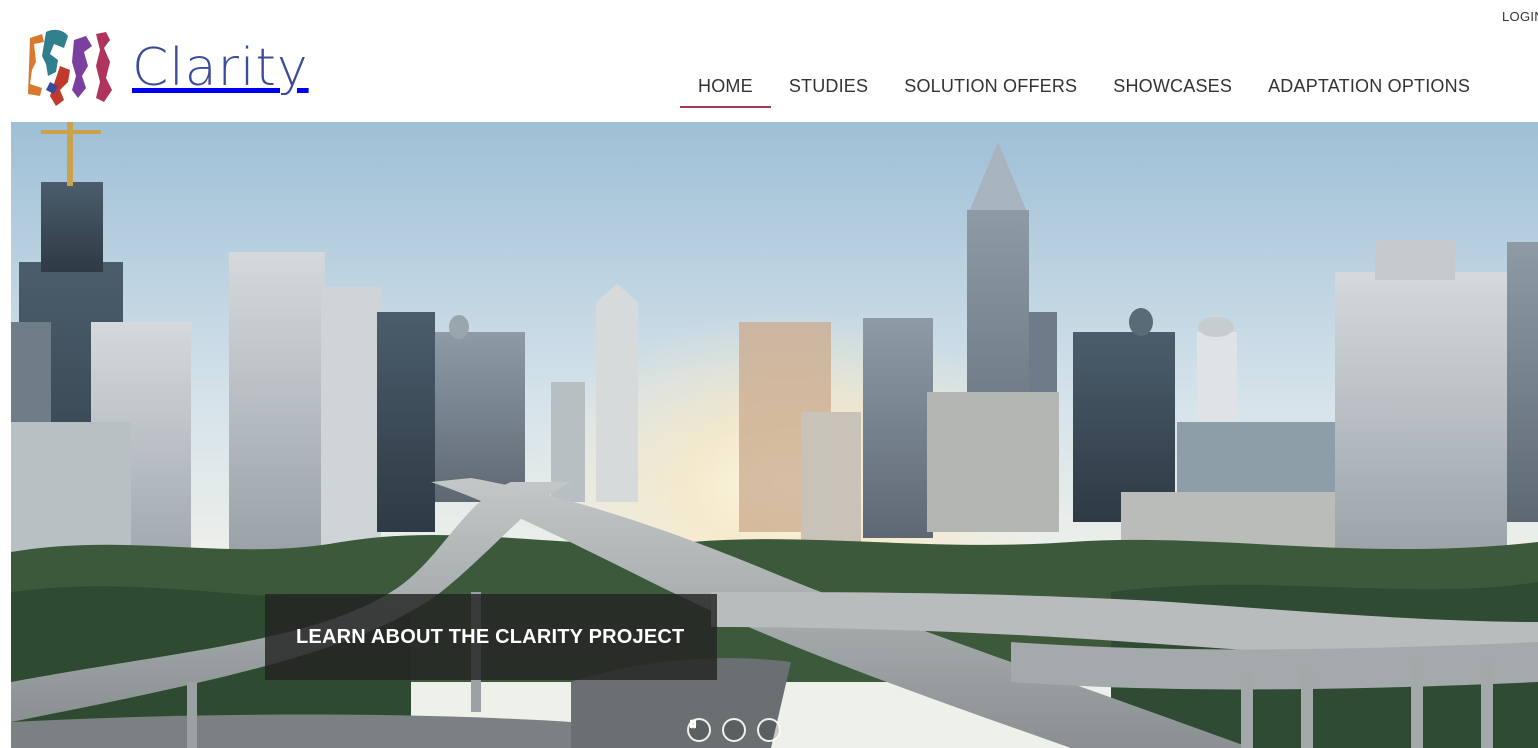  What do you see at coordinates (1520, 16) in the screenshot?
I see `login-link: LOGIN` at bounding box center [1520, 16].